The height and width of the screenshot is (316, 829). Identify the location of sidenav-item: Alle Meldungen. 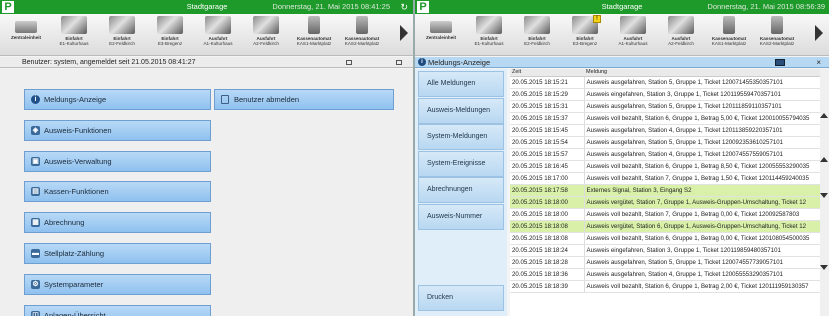
(461, 84).